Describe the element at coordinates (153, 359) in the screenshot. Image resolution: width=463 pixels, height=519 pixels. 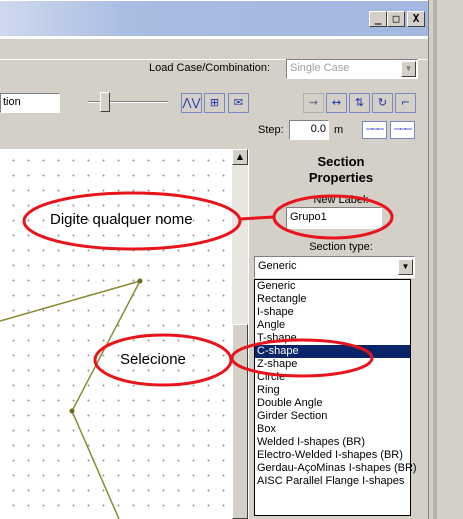
I see `callout-text-select: Selecione` at that location.